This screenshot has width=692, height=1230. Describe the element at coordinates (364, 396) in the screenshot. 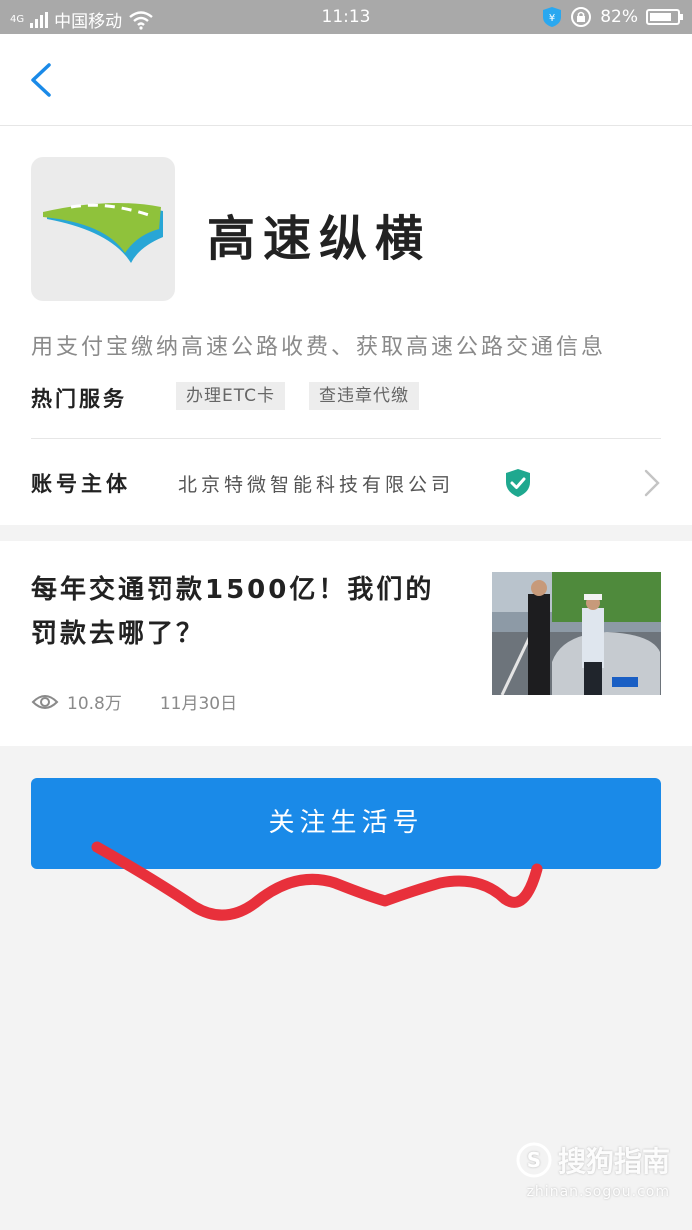

I see `service-tag-violation: 查违章代缴` at that location.